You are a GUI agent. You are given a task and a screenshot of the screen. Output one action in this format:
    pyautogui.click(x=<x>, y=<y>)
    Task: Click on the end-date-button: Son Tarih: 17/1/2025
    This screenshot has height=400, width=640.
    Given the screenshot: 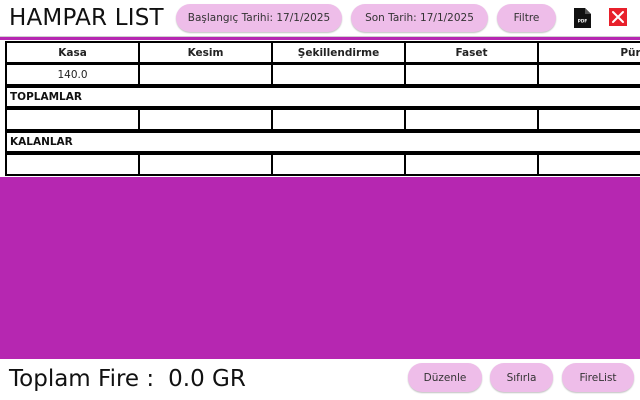 What is the action you would take?
    pyautogui.click(x=419, y=18)
    